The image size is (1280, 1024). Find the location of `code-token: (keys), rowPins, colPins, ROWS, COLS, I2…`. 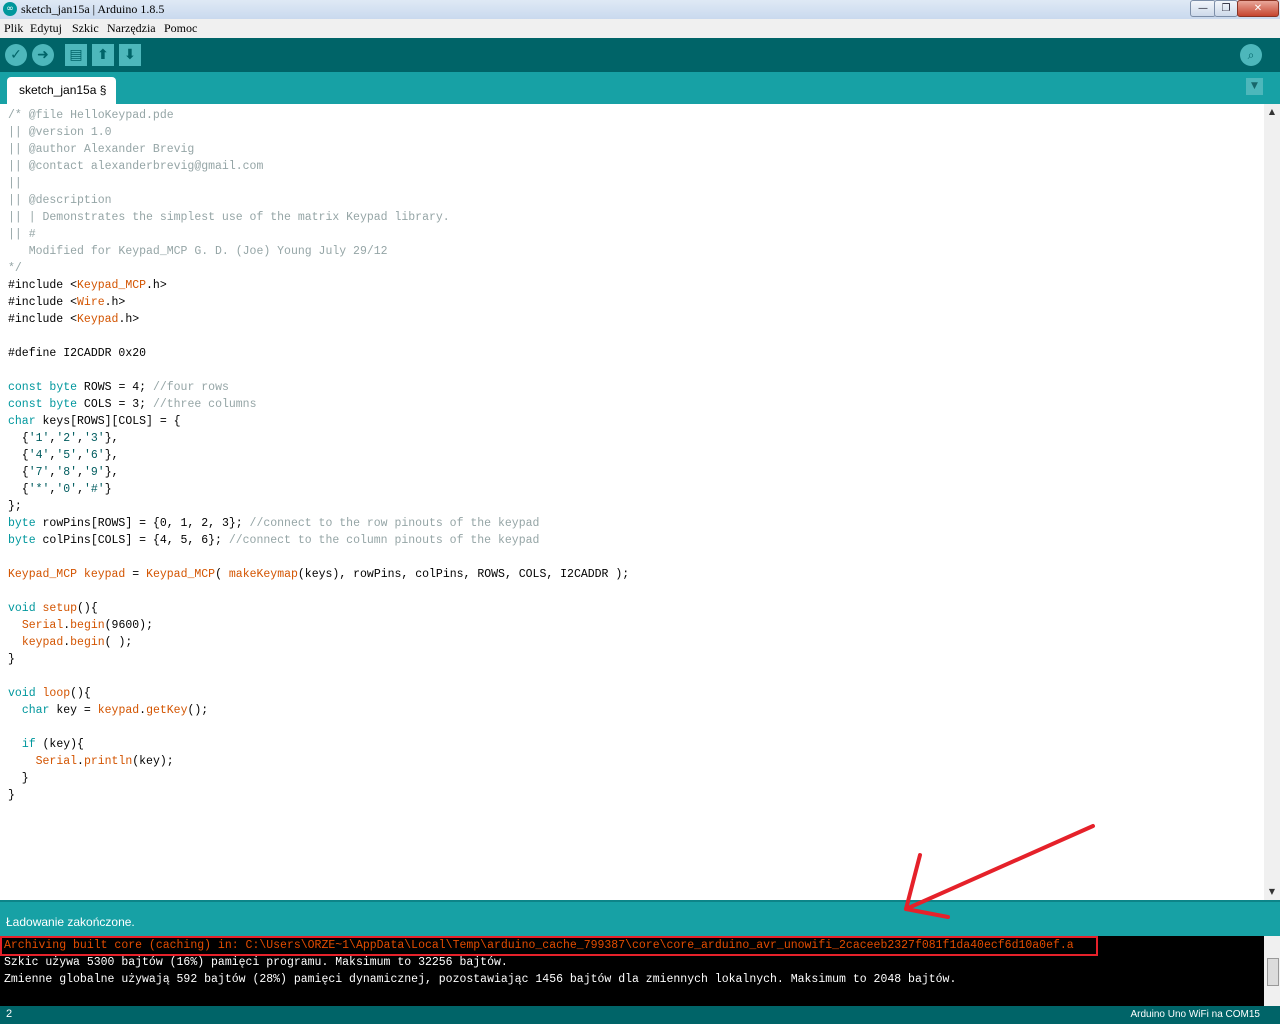

code-token: (keys), rowPins, colPins, ROWS, COLS, I2… is located at coordinates (463, 574).